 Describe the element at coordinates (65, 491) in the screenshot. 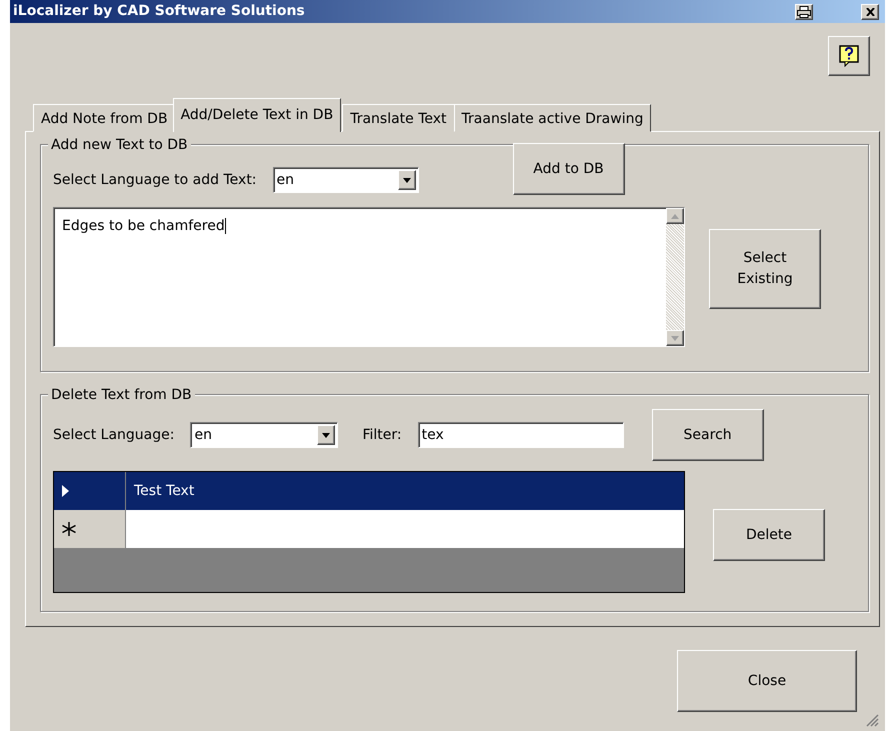

I see `row-pointer-icon` at that location.